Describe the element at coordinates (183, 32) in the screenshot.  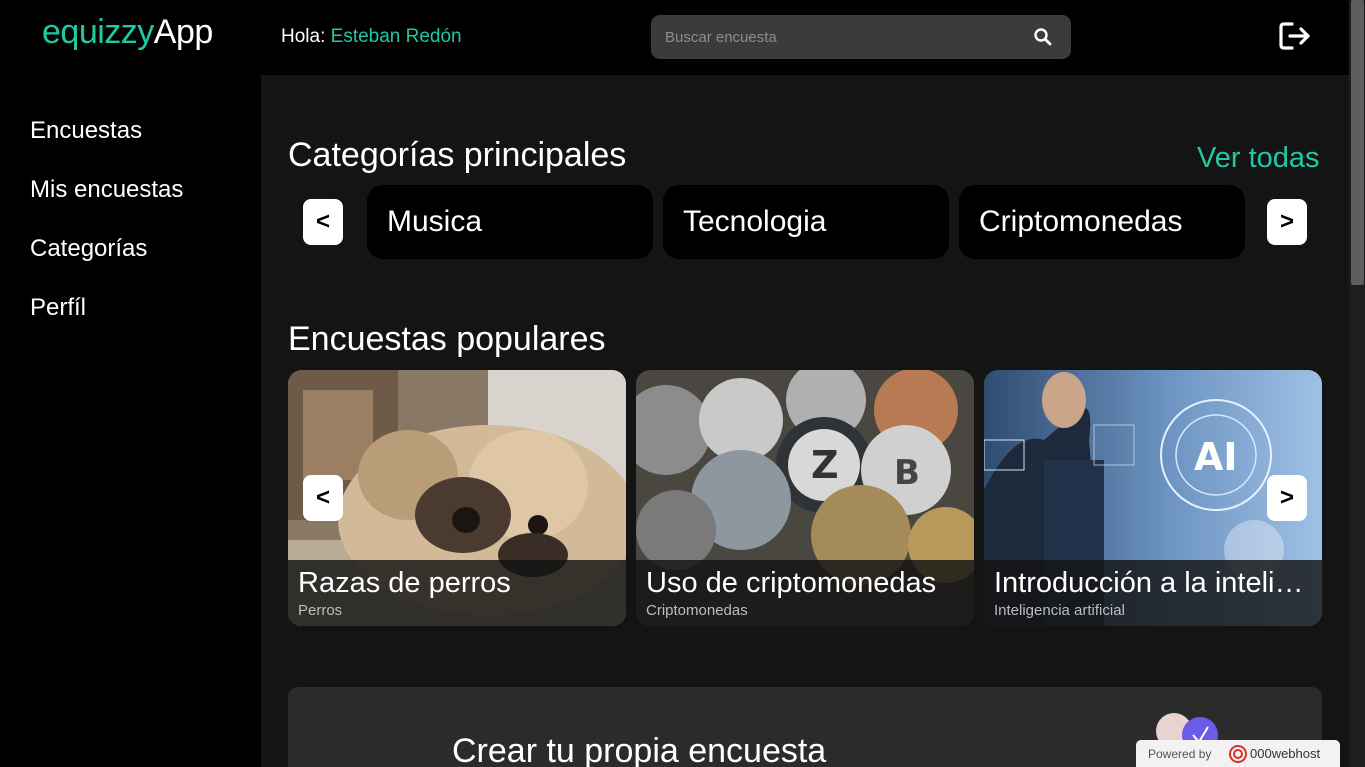
I see `logo-text-secondary: App` at that location.